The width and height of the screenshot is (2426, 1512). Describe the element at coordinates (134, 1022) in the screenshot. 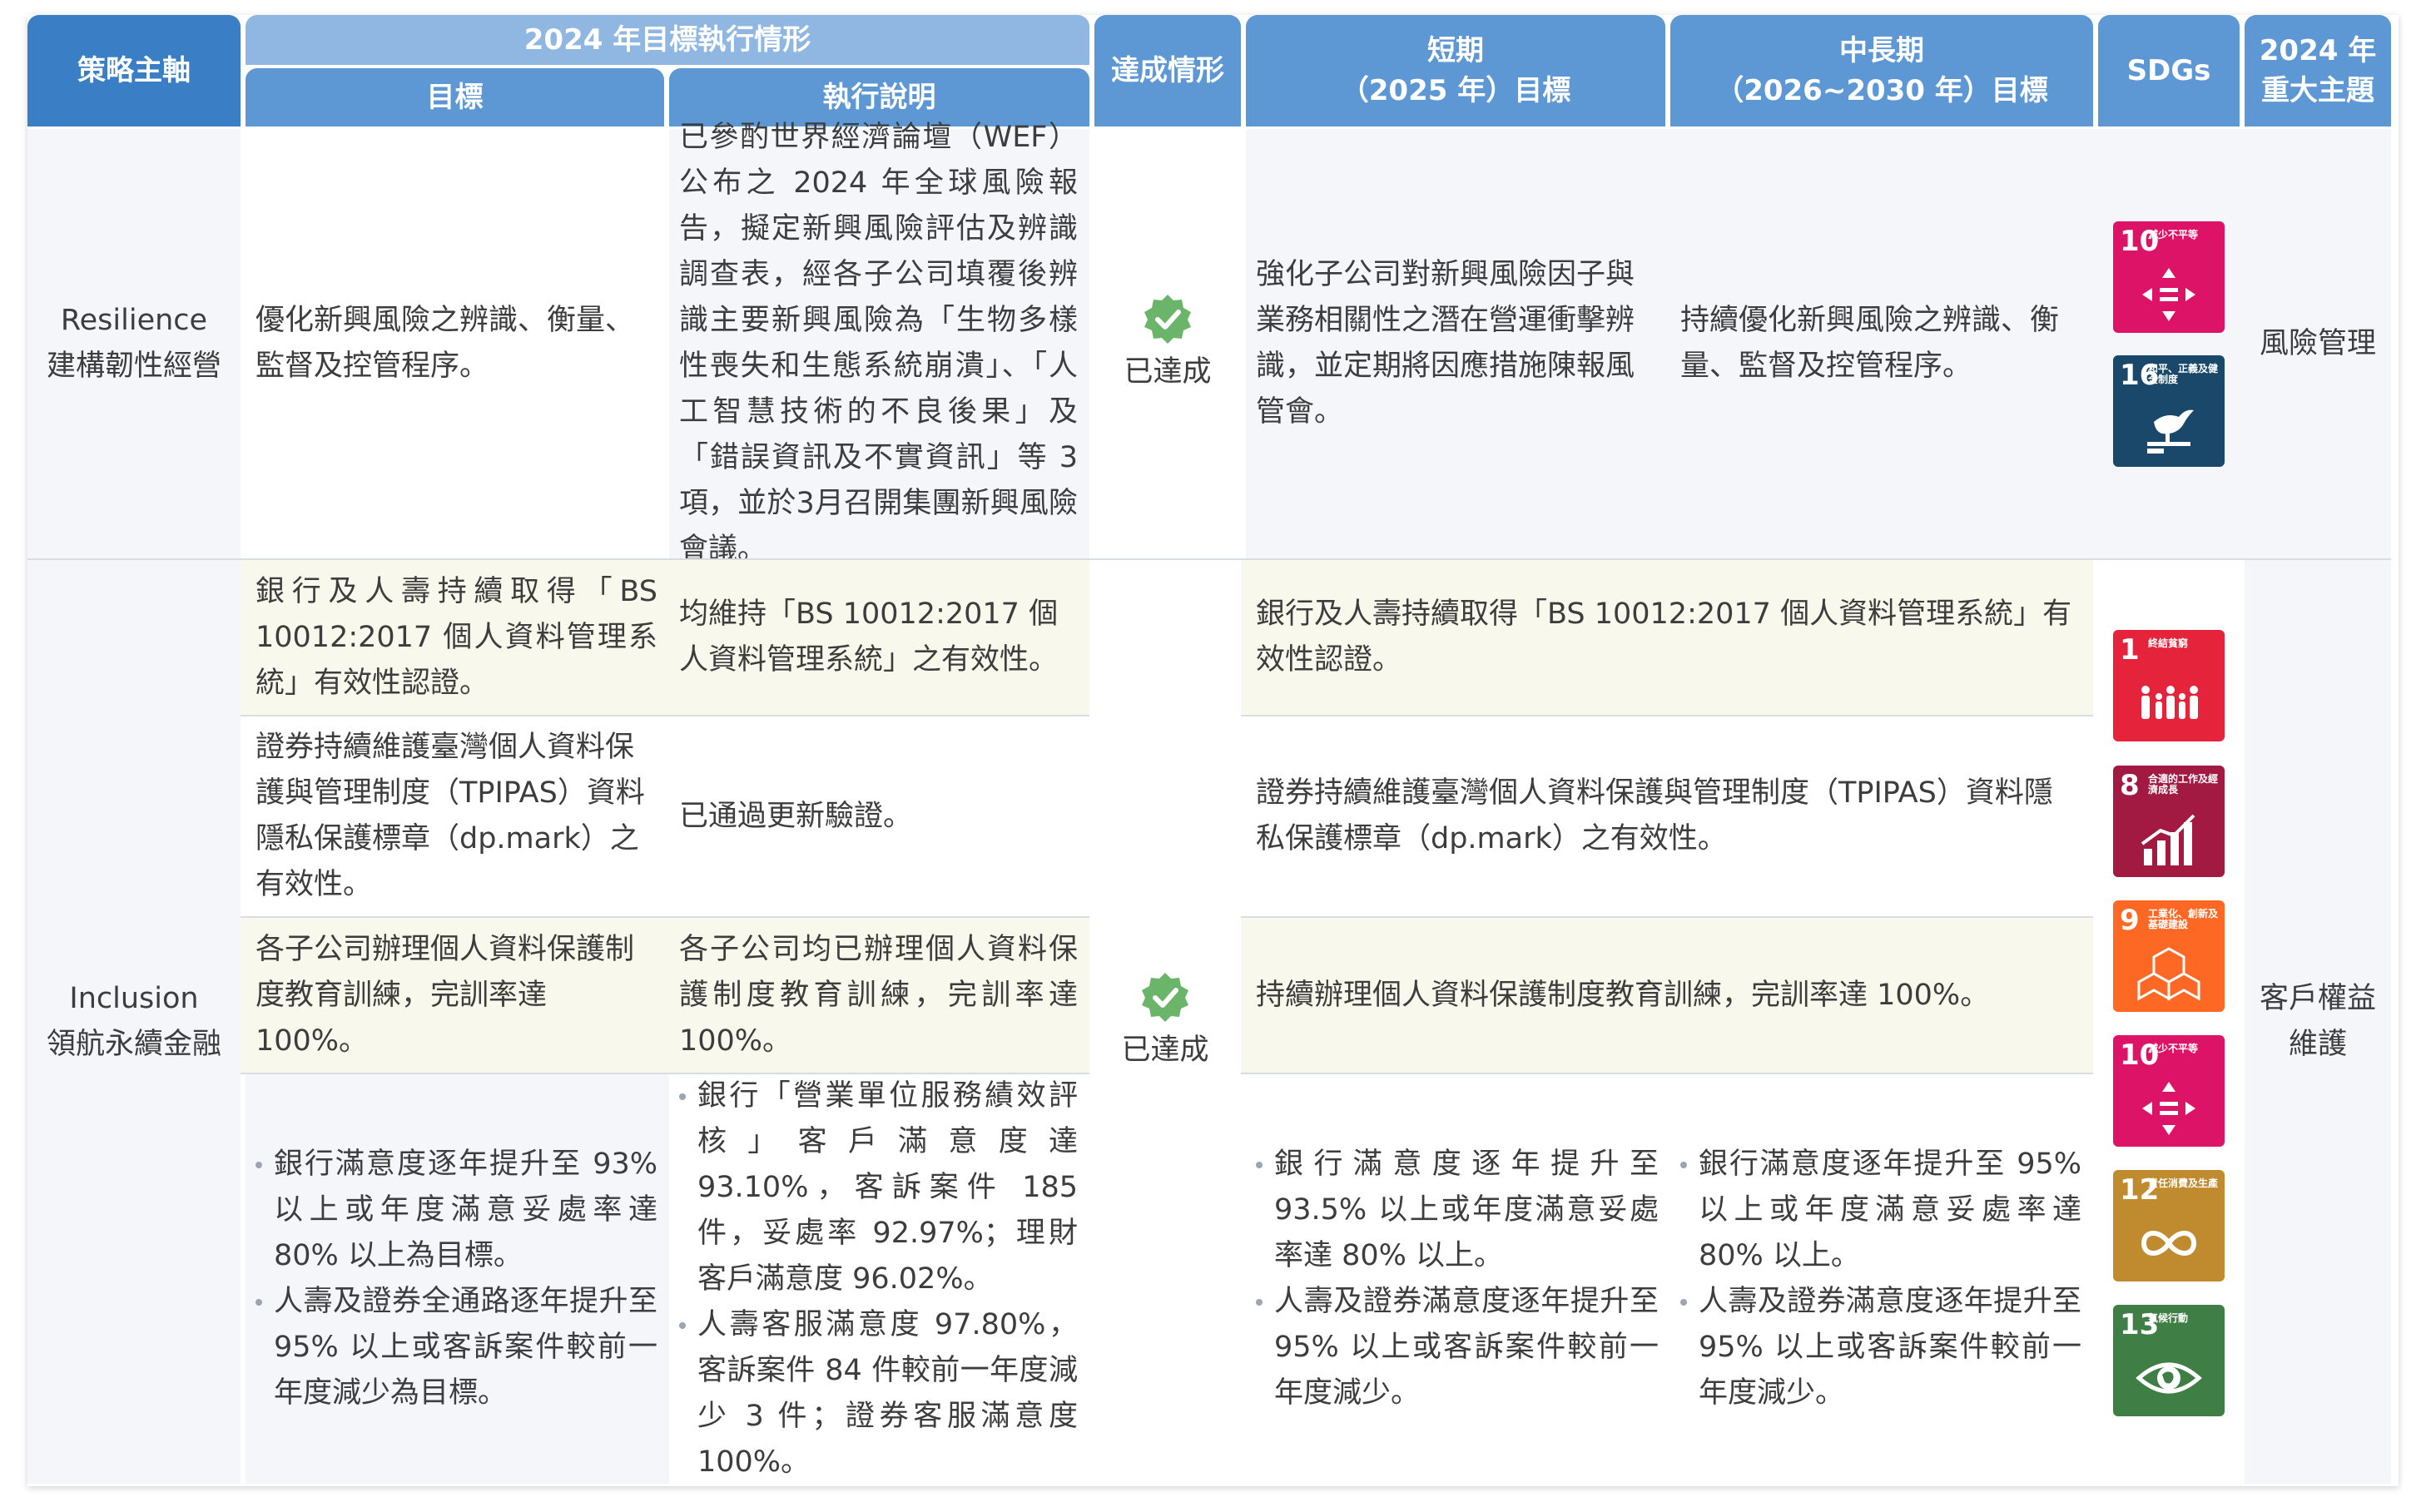

I see `inclusion-strategy-cell: Inclusion 領航永續金融` at that location.